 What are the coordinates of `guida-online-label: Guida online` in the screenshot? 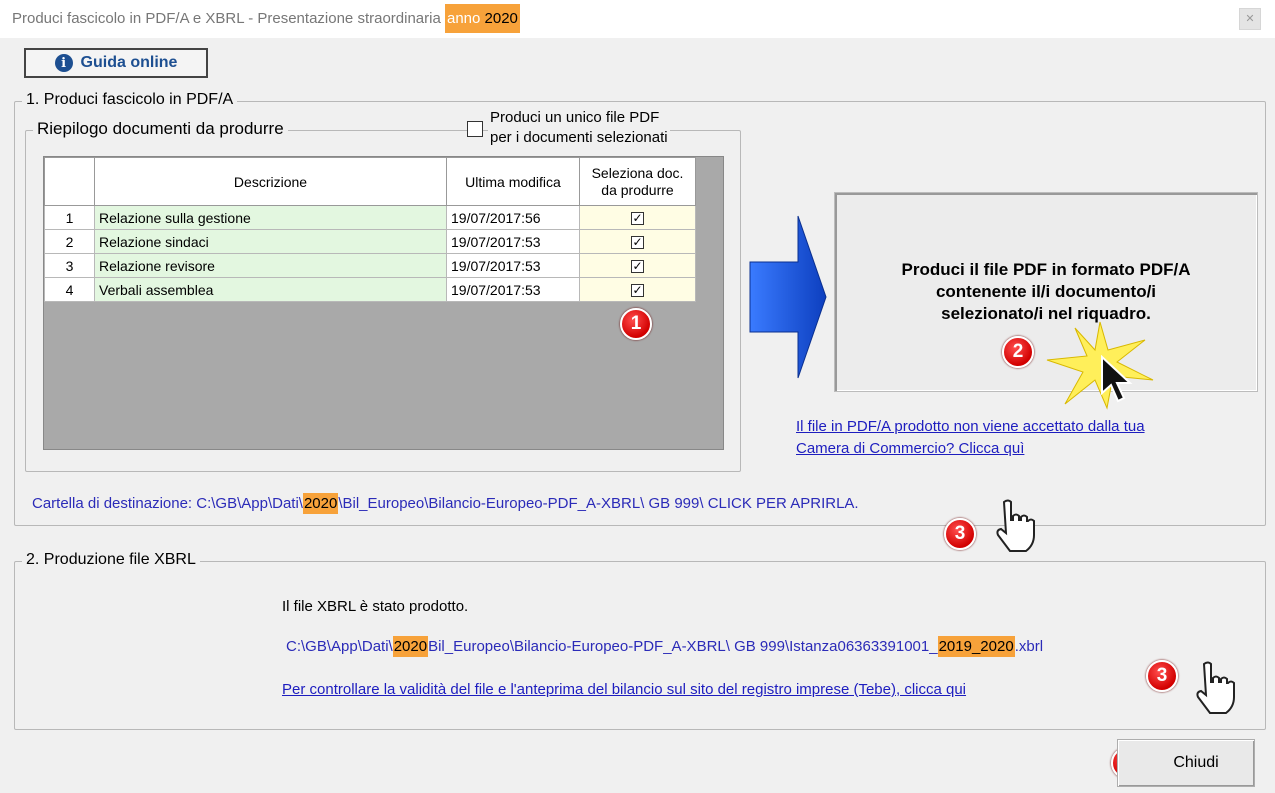 It's located at (129, 62).